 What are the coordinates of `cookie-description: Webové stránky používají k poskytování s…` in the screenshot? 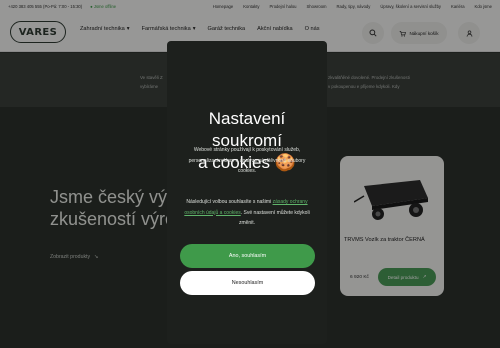 It's located at (247, 160).